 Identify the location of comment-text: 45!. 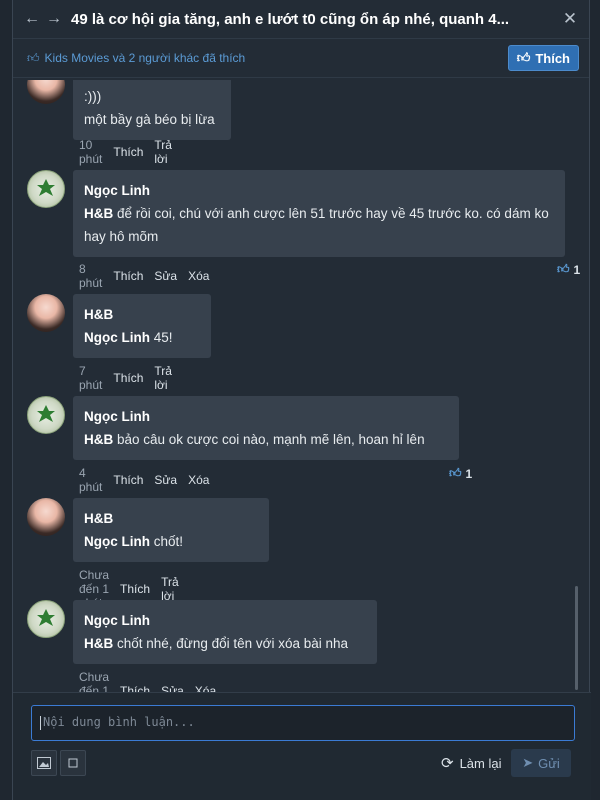
(161, 337).